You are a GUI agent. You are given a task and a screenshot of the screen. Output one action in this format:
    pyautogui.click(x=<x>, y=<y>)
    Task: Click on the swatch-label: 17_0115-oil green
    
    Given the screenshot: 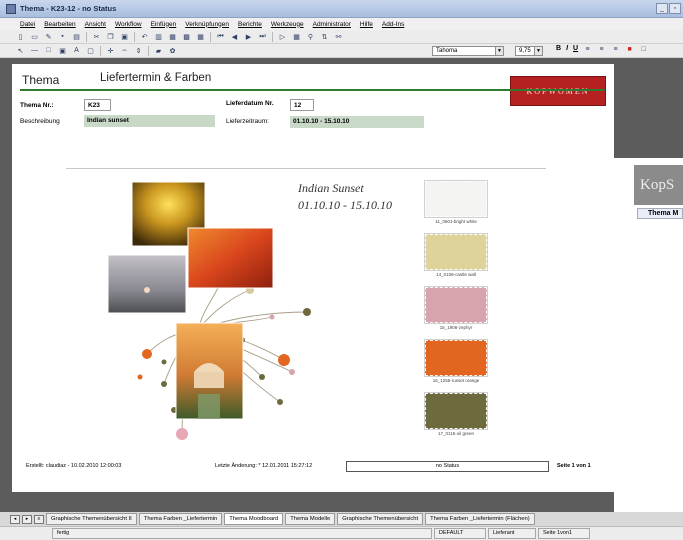 What is the action you would take?
    pyautogui.click(x=456, y=433)
    